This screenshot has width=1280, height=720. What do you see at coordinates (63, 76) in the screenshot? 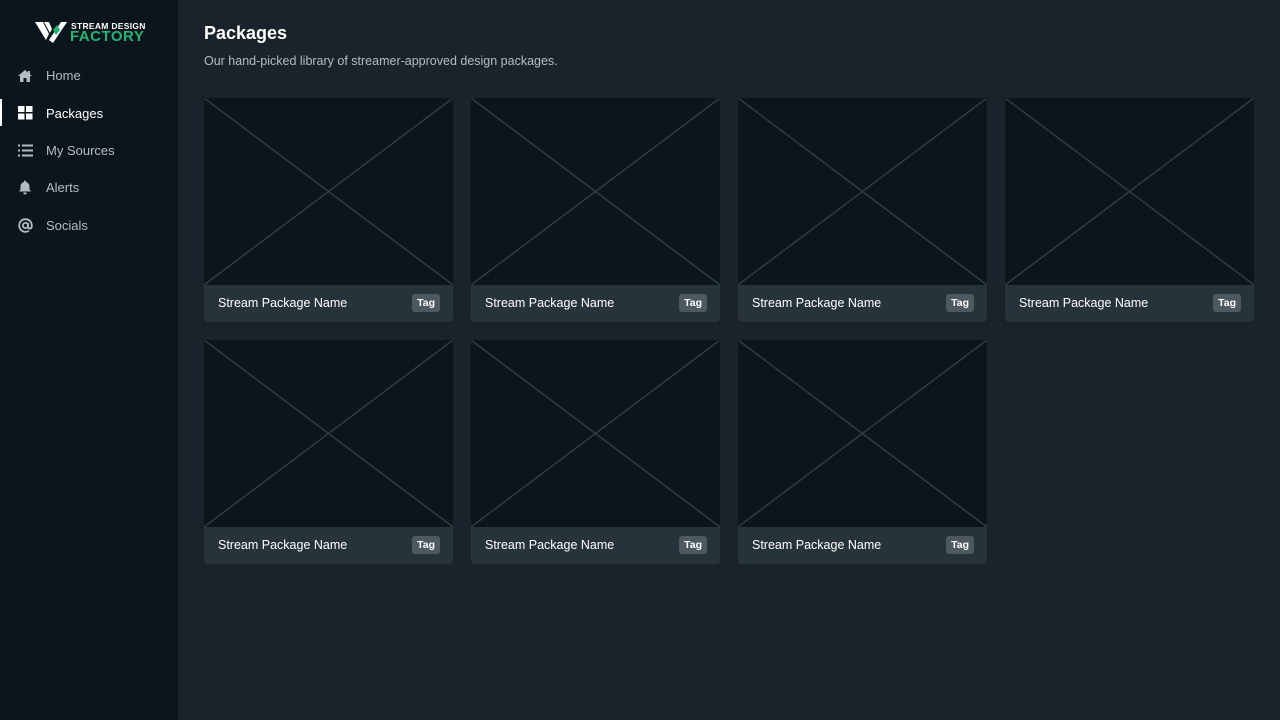
I see `sidebar-item-label: Home` at bounding box center [63, 76].